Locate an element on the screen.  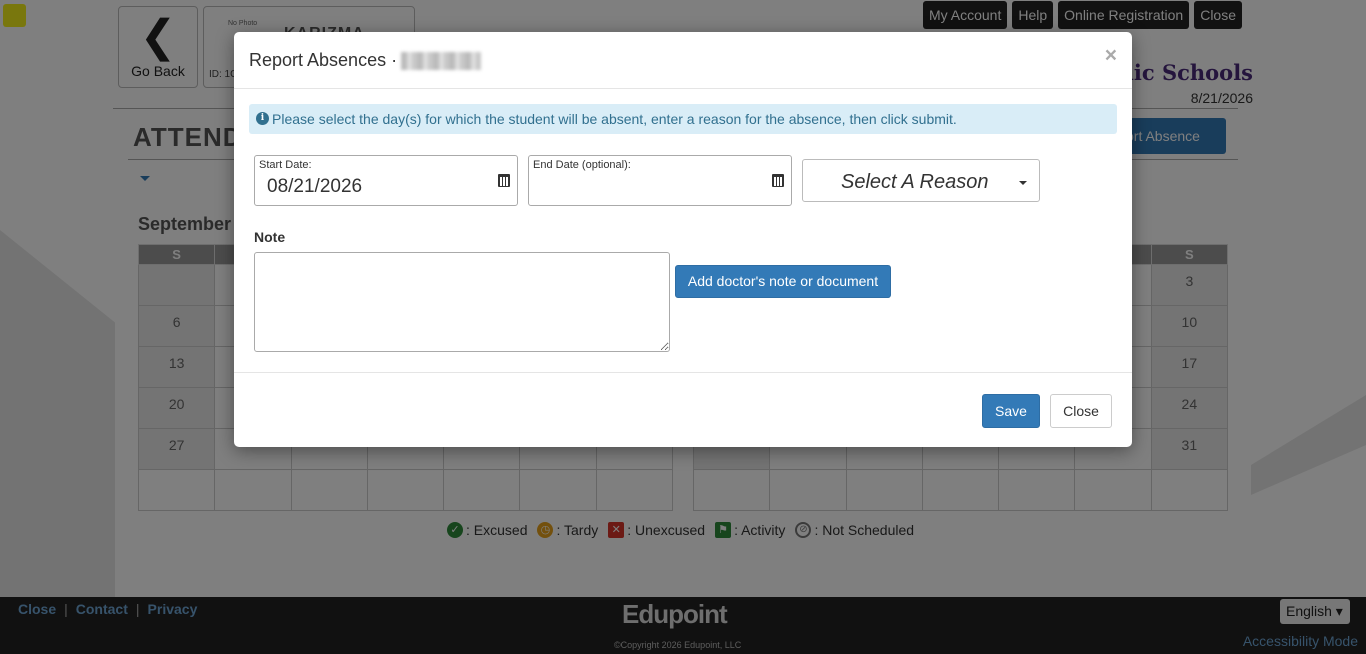
end-date-label: End Date (optional): is located at coordinates (582, 165).